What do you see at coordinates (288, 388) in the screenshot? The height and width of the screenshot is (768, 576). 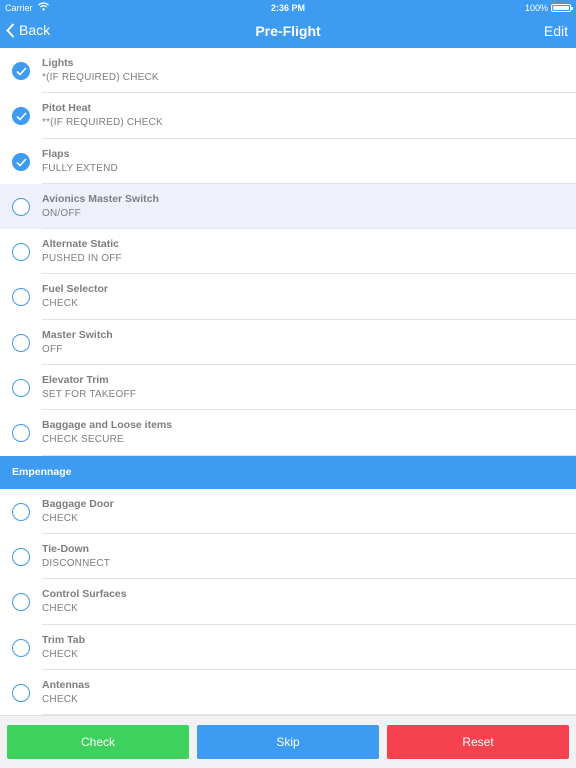 I see `checklist-row: Elevator Trim SET FOR TAKEOFF` at bounding box center [288, 388].